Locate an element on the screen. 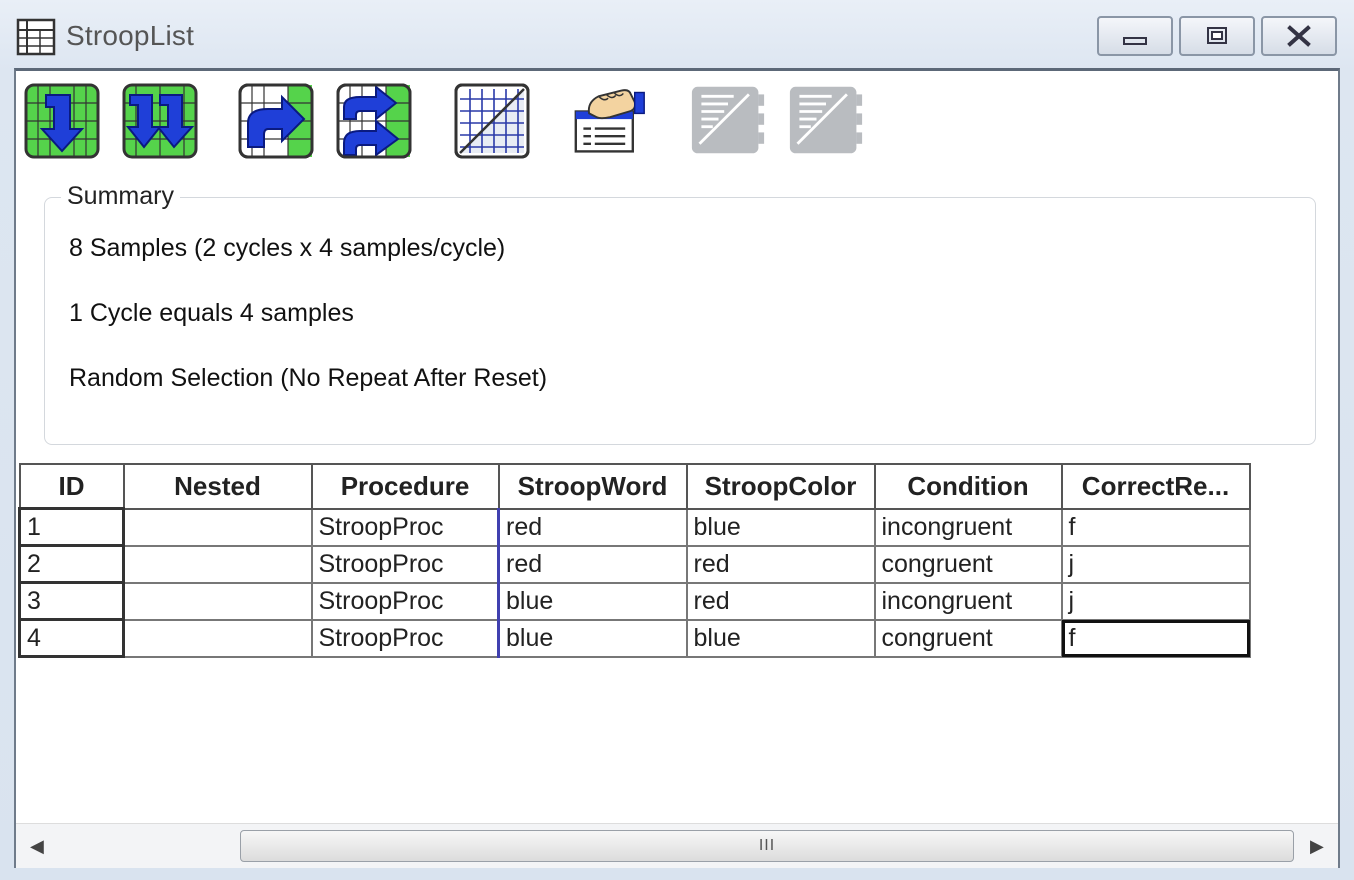  column-header-nested: Nested is located at coordinates (217, 486).